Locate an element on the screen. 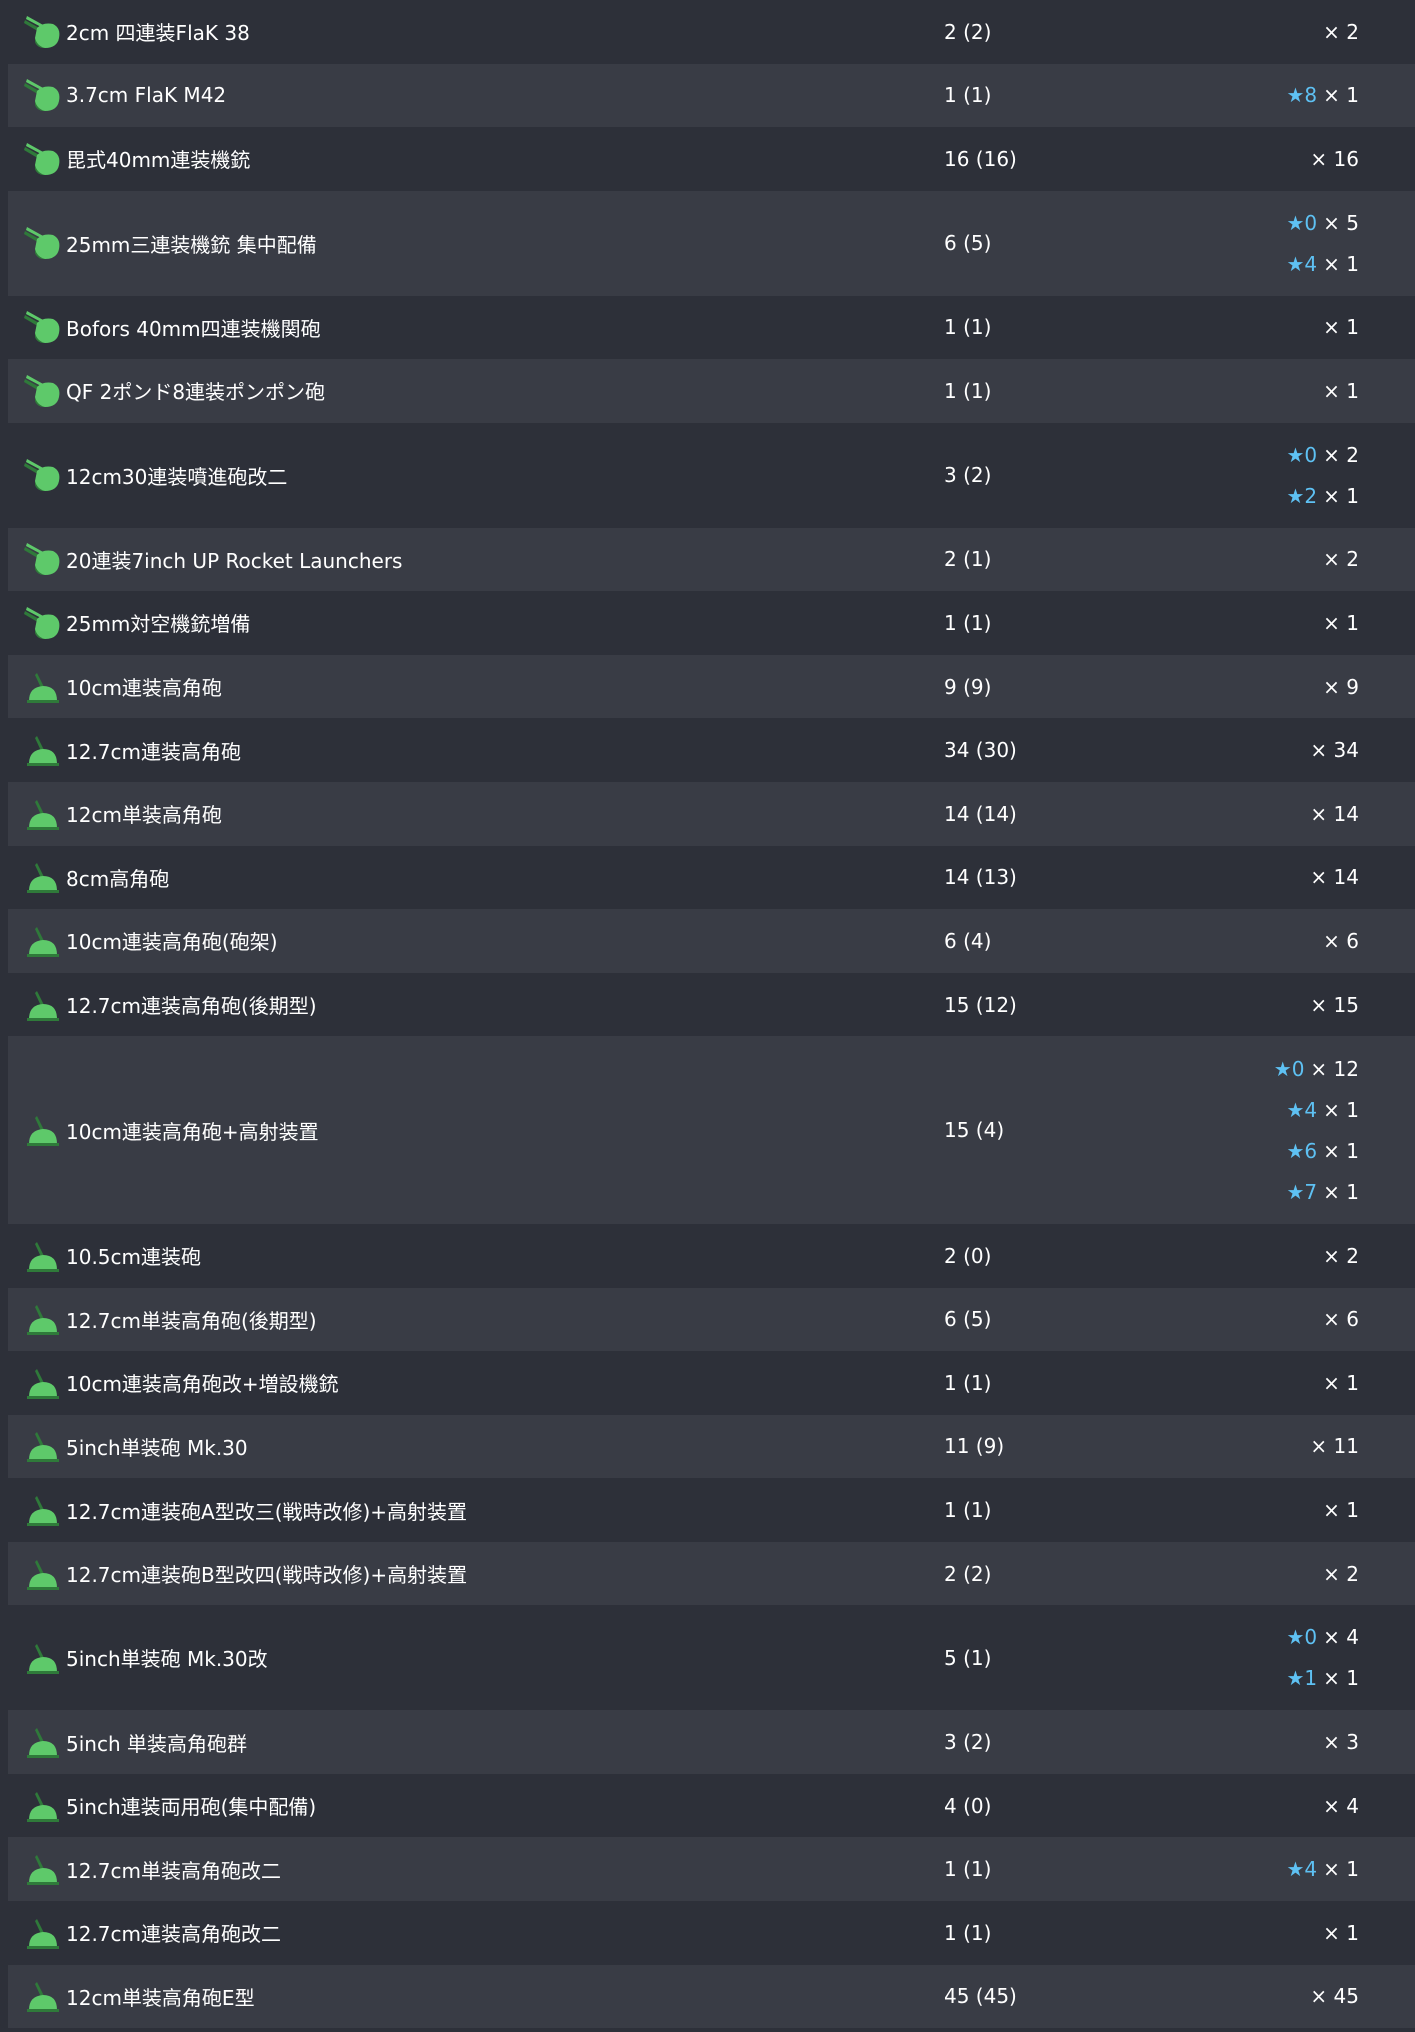 The width and height of the screenshot is (1415, 2032). equipment-name: 毘式40mm連装機銃 is located at coordinates (158, 160).